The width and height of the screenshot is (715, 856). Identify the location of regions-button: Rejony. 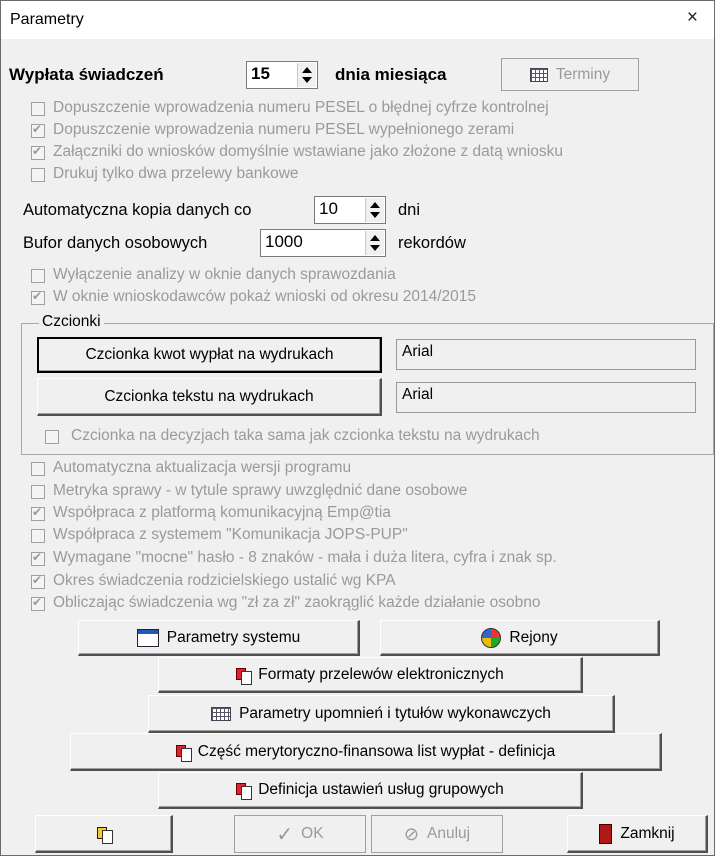
(520, 638).